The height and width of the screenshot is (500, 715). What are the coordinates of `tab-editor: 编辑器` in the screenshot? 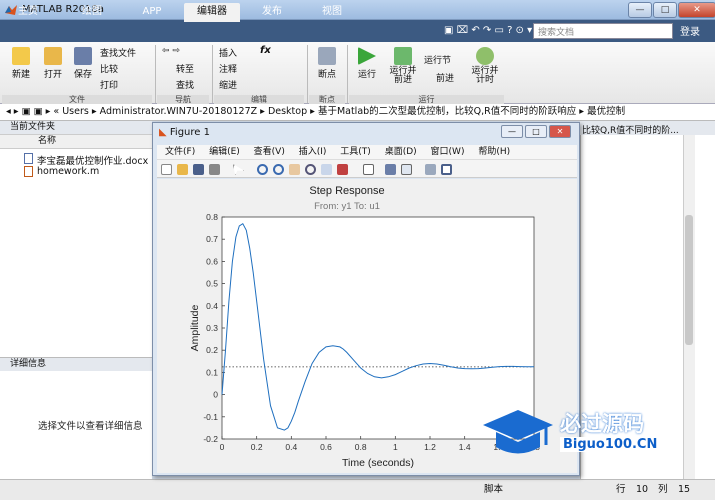 It's located at (212, 12).